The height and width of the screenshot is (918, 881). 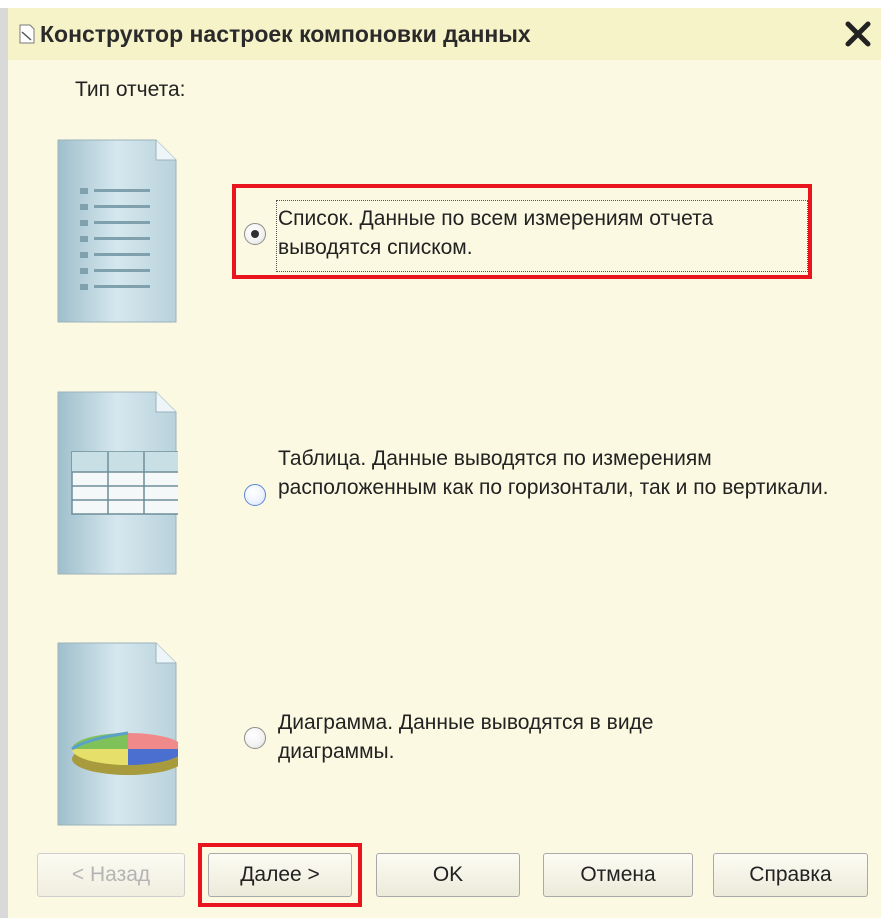 I want to click on button-bar: < Назад Далее > OK Отмена Справка, so click(x=444, y=869).